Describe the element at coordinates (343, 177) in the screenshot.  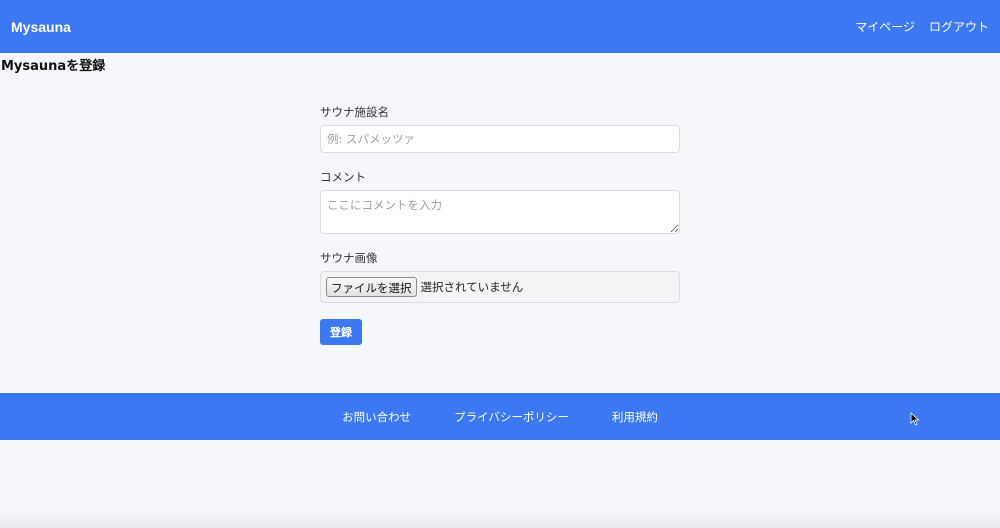
I see `comment-label: コメント` at that location.